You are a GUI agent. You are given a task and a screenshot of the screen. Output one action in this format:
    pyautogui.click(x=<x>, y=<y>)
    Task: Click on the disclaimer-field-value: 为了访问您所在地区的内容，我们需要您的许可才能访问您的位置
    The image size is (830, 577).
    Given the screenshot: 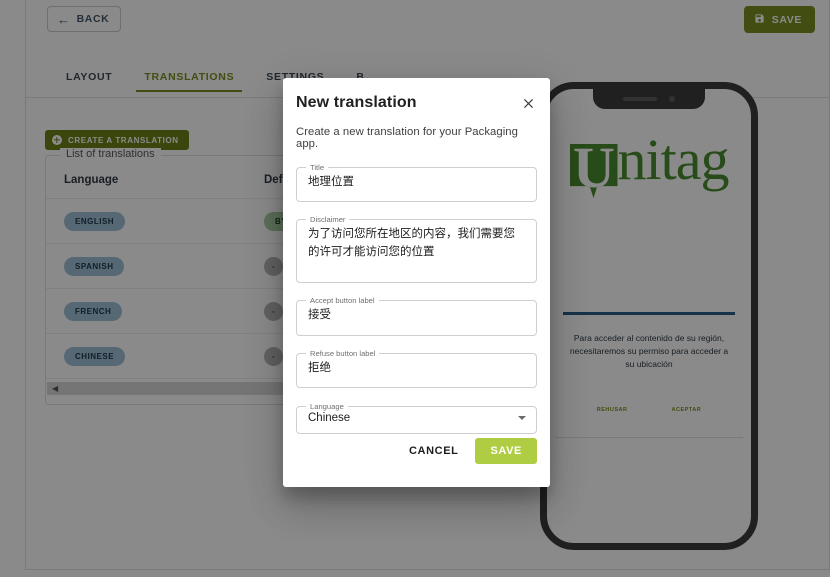 What is the action you would take?
    pyautogui.click(x=416, y=253)
    